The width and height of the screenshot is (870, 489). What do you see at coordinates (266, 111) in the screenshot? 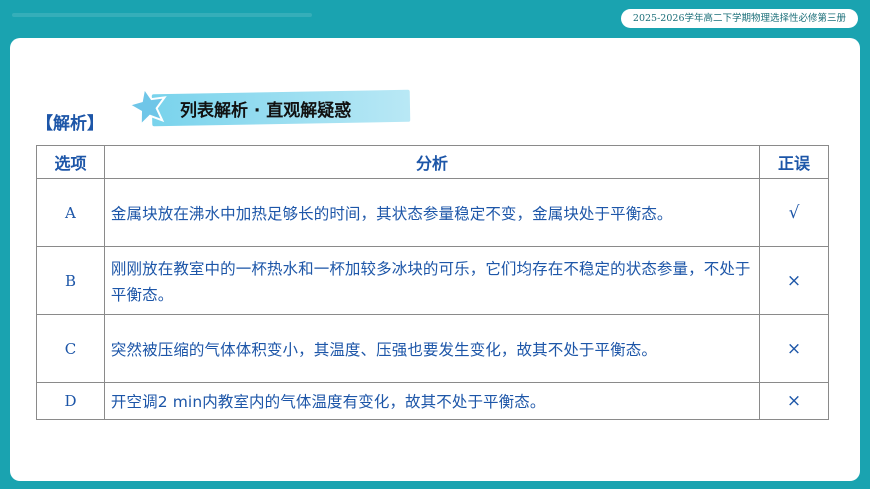
I see `banner-title: 列表解析 · 直观解疑惑` at bounding box center [266, 111].